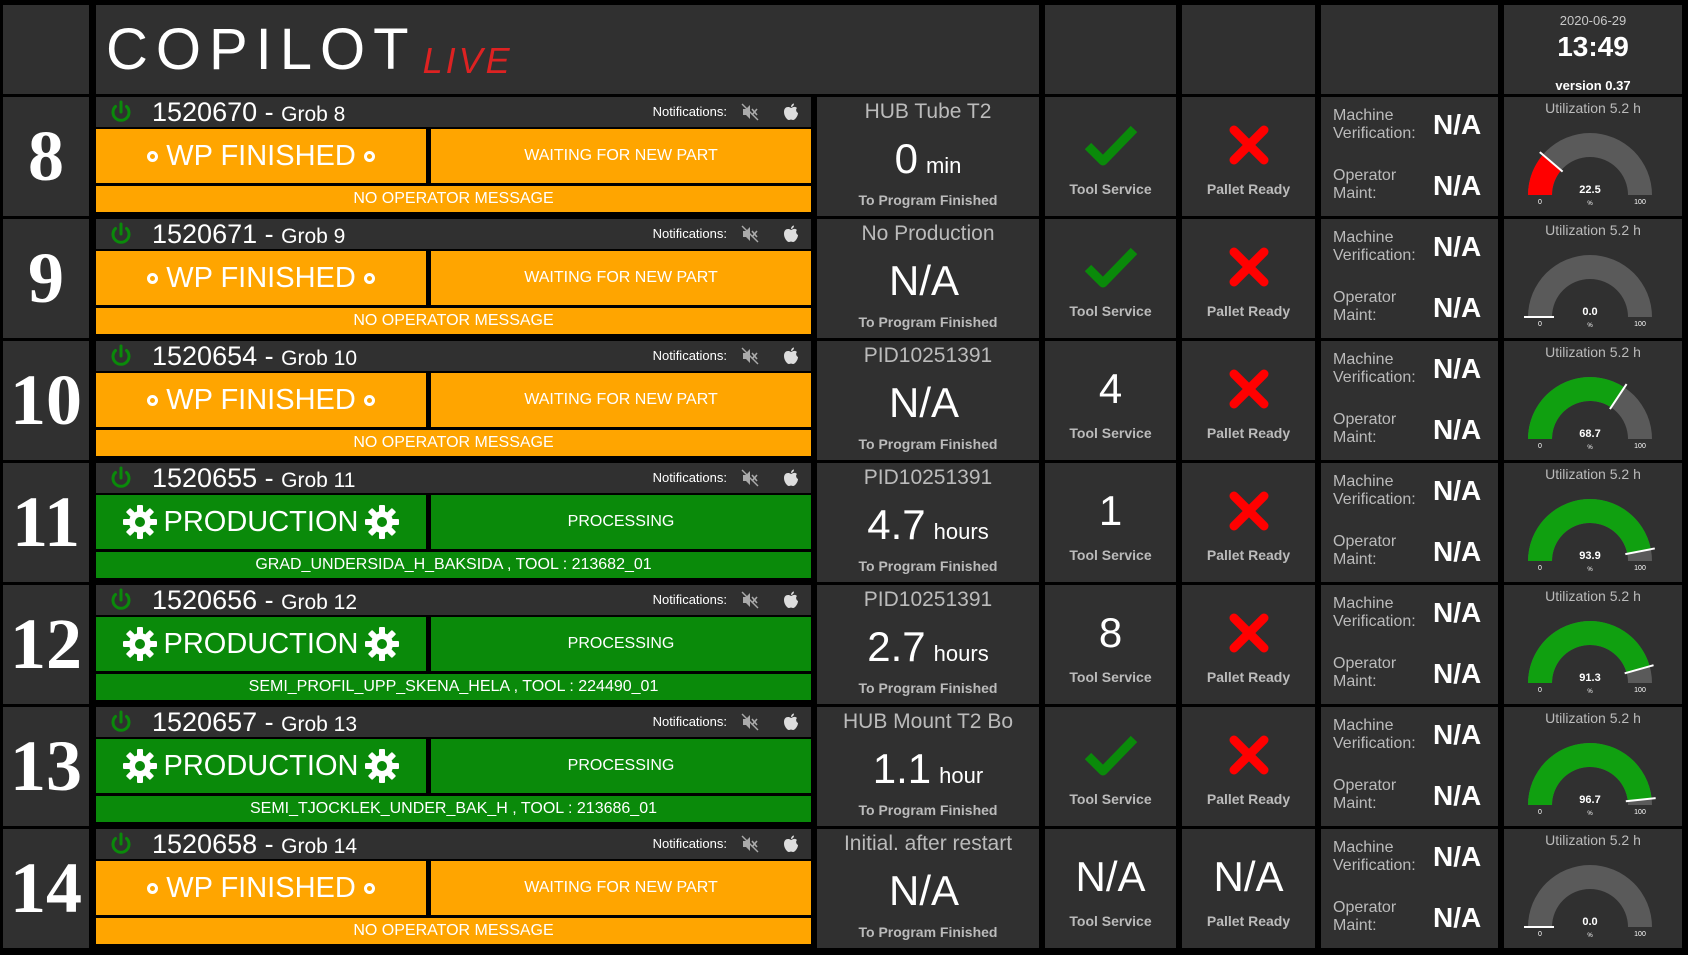 The height and width of the screenshot is (955, 1688). Describe the element at coordinates (928, 647) in the screenshot. I see `time-remaining: 2.7 hours` at that location.